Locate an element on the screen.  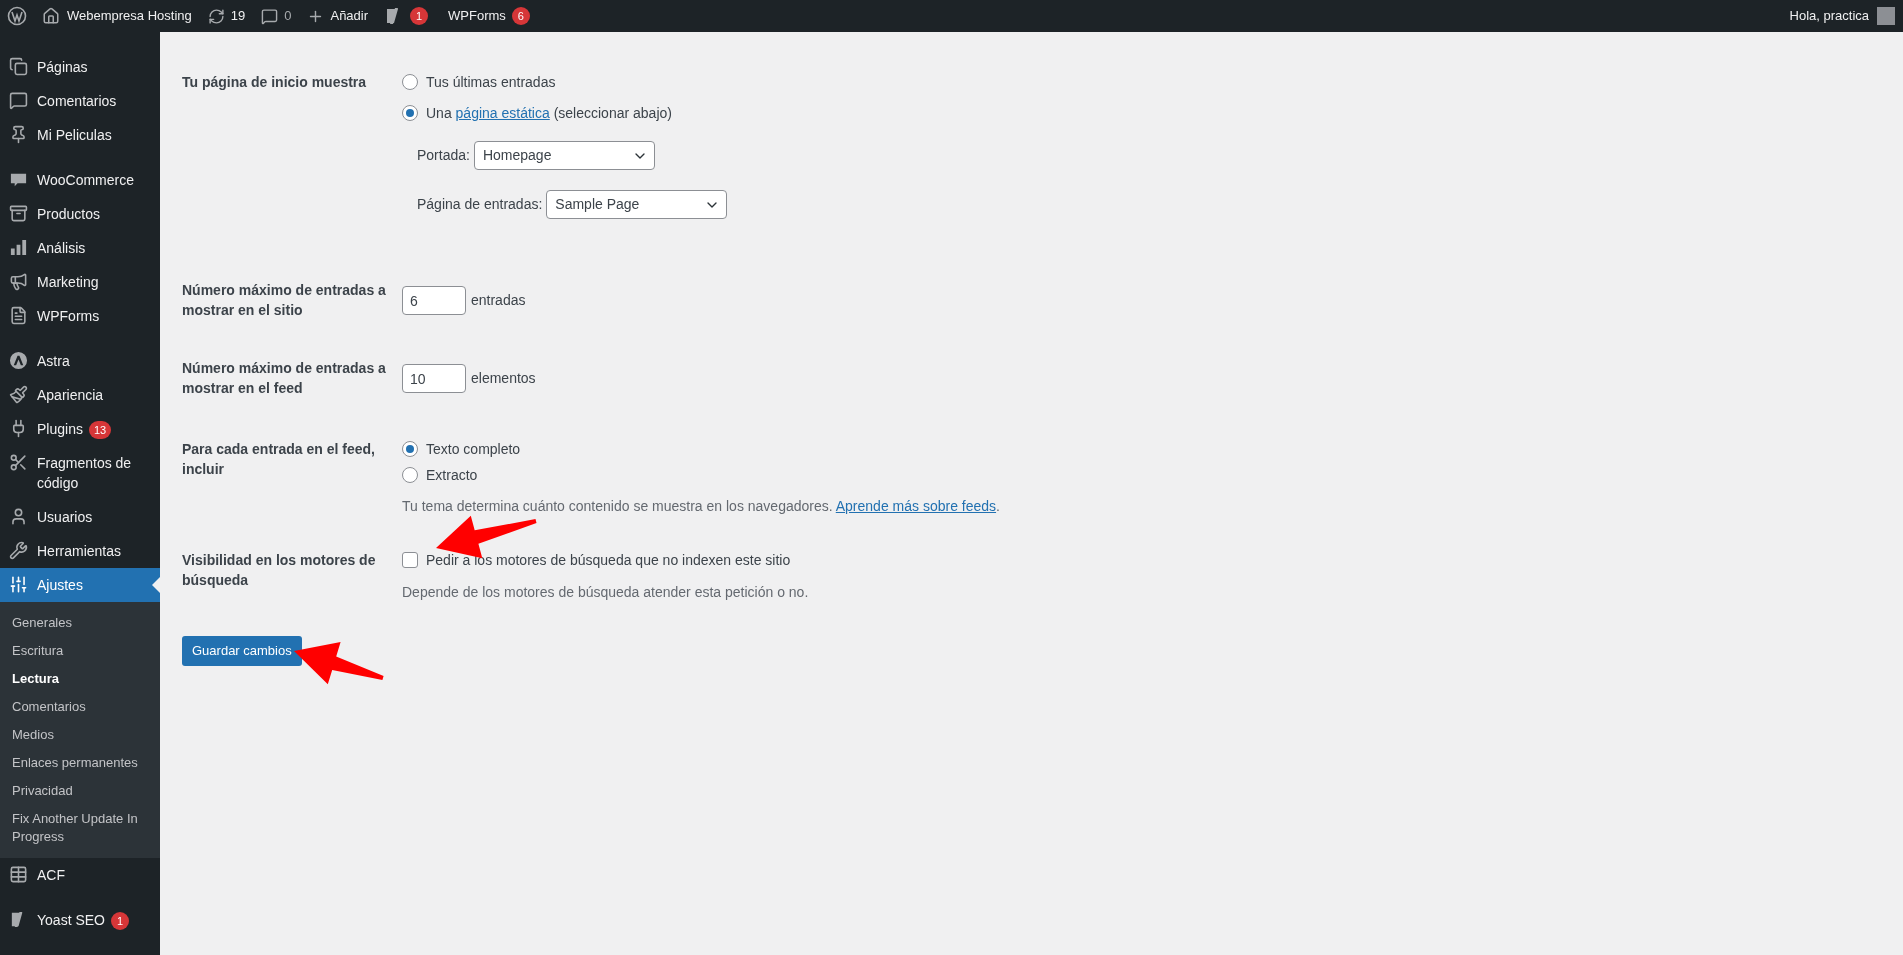
submenu-item: Enlaces permanentes is located at coordinates (80, 763).